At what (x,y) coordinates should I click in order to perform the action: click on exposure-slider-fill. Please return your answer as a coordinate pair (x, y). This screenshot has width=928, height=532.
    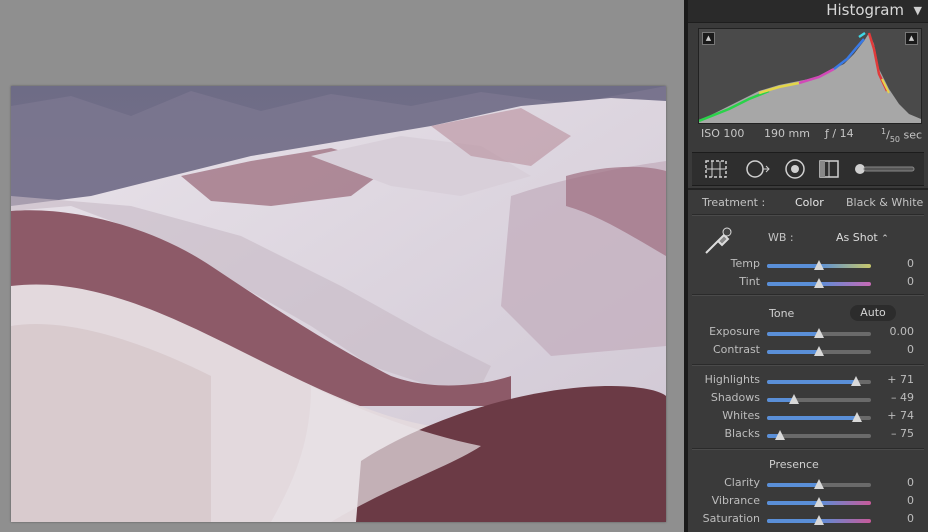
    Looking at the image, I should click on (793, 334).